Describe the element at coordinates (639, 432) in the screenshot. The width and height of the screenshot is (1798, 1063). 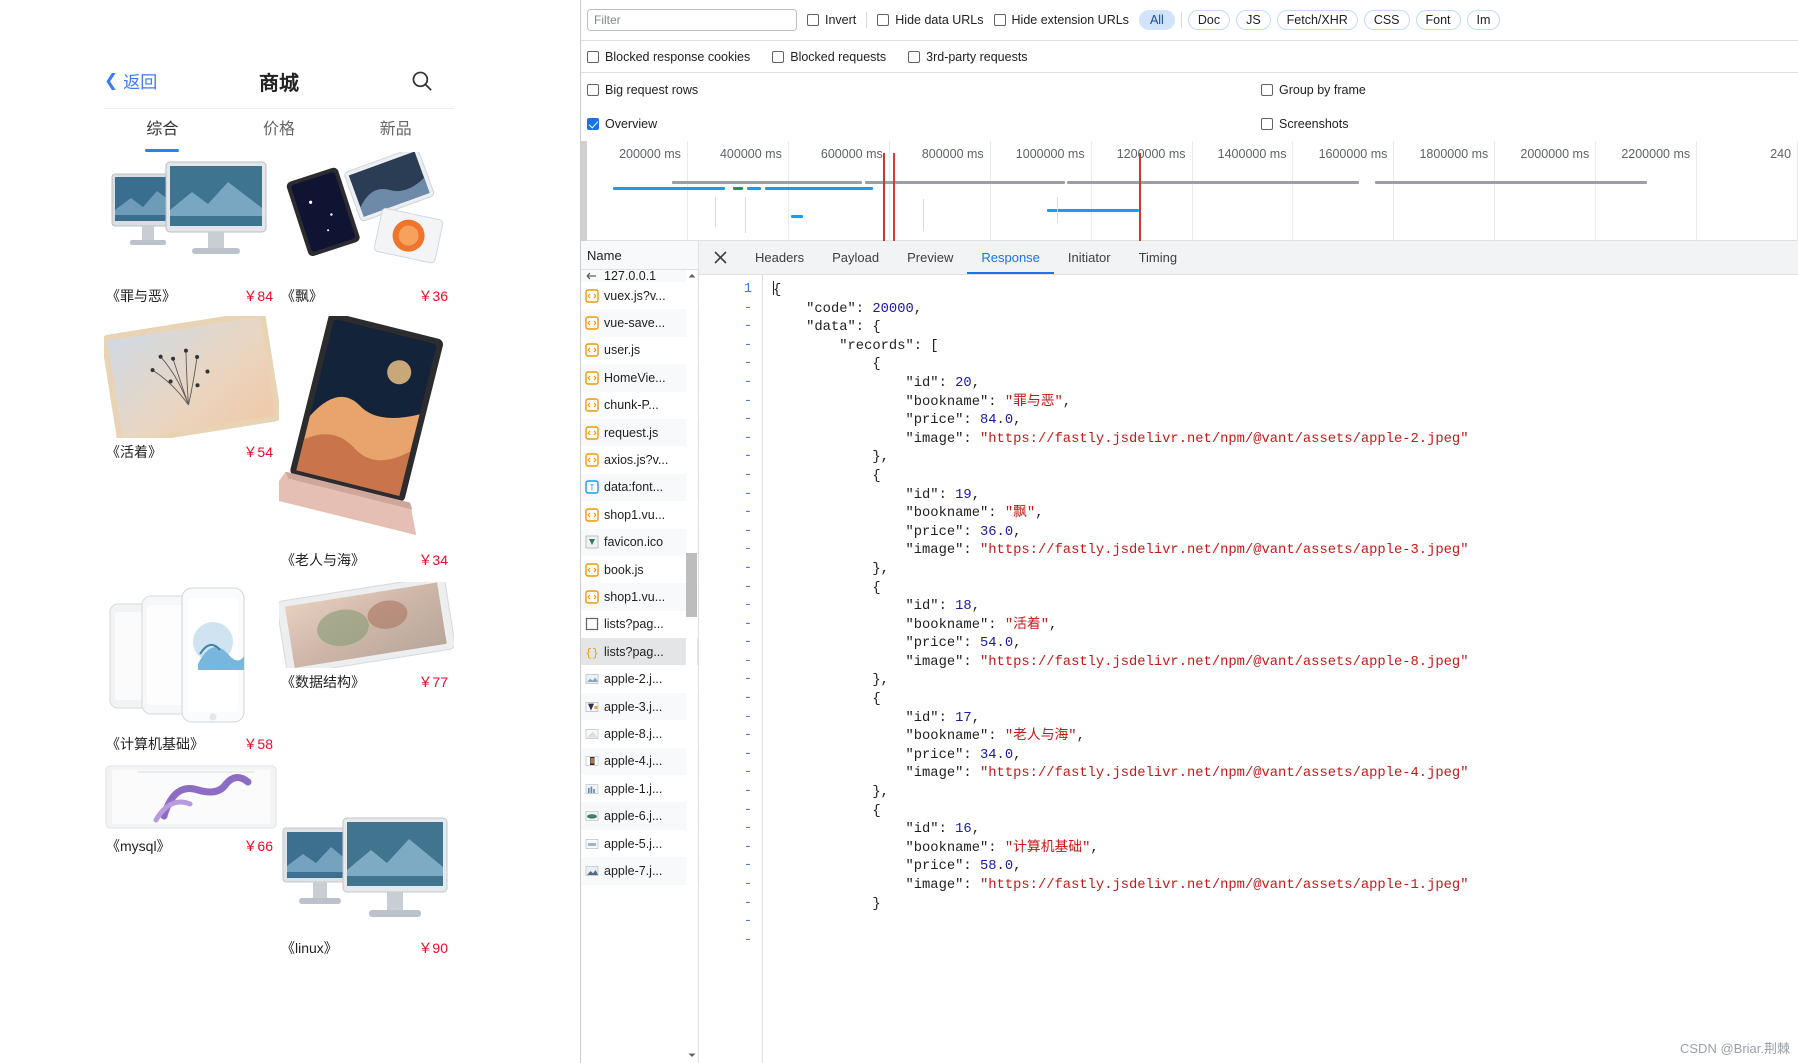
I see `list-item: request.js` at that location.